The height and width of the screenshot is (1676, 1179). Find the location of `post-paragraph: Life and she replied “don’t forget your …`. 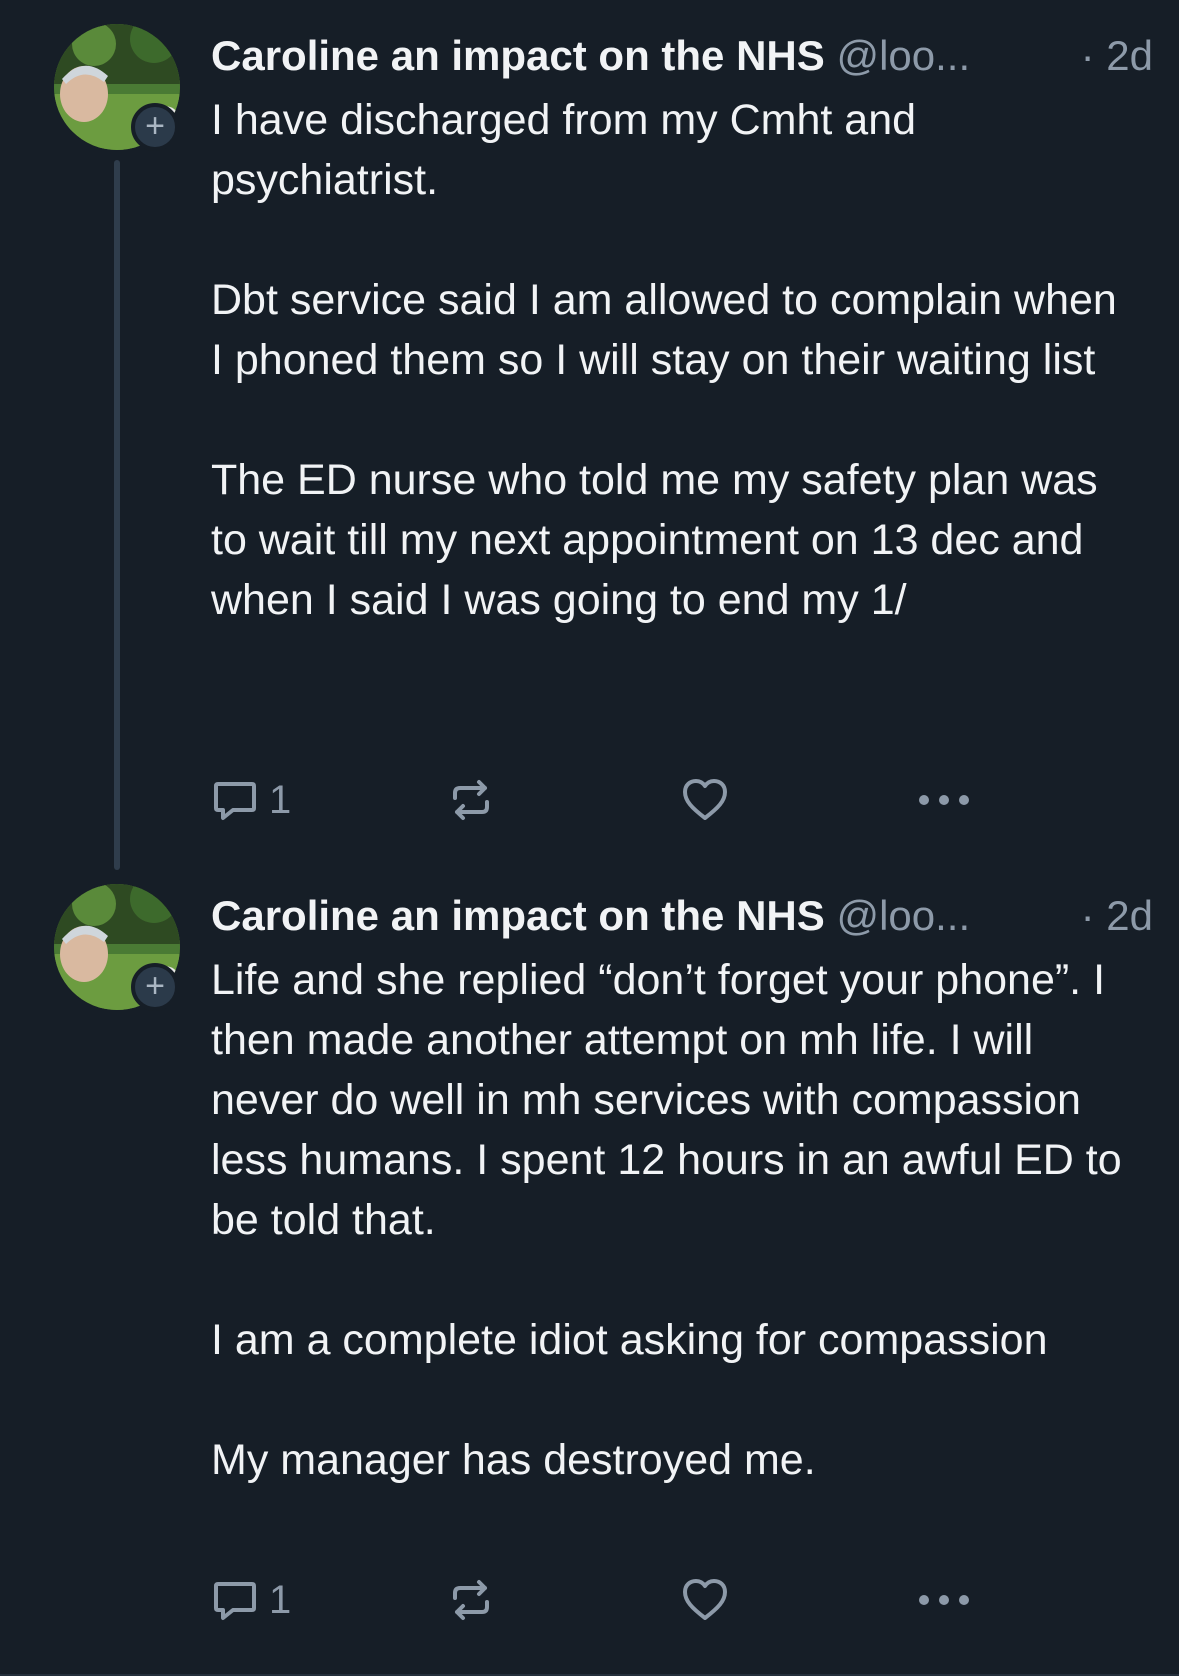

post-paragraph: Life and she replied “don’t forget your … is located at coordinates (666, 1100).